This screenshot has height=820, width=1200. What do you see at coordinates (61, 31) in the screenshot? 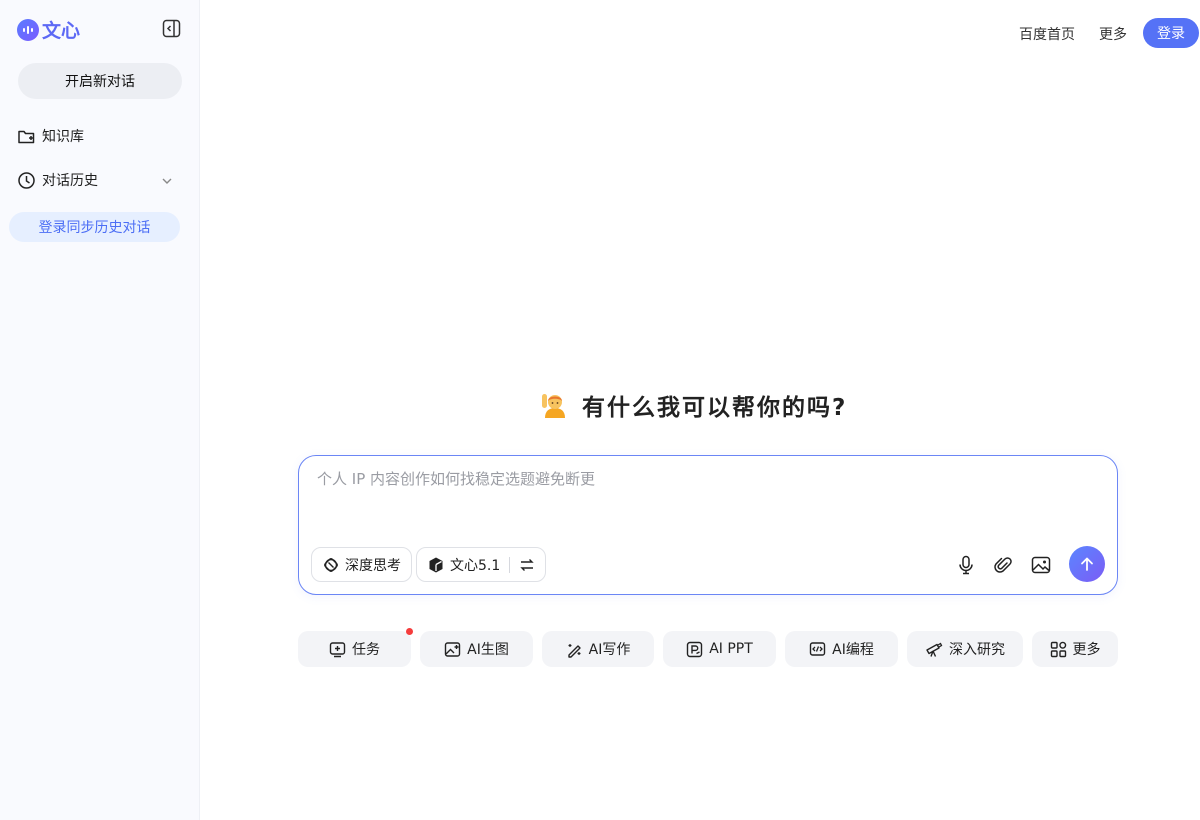
I see `logo-text: 文心` at bounding box center [61, 31].